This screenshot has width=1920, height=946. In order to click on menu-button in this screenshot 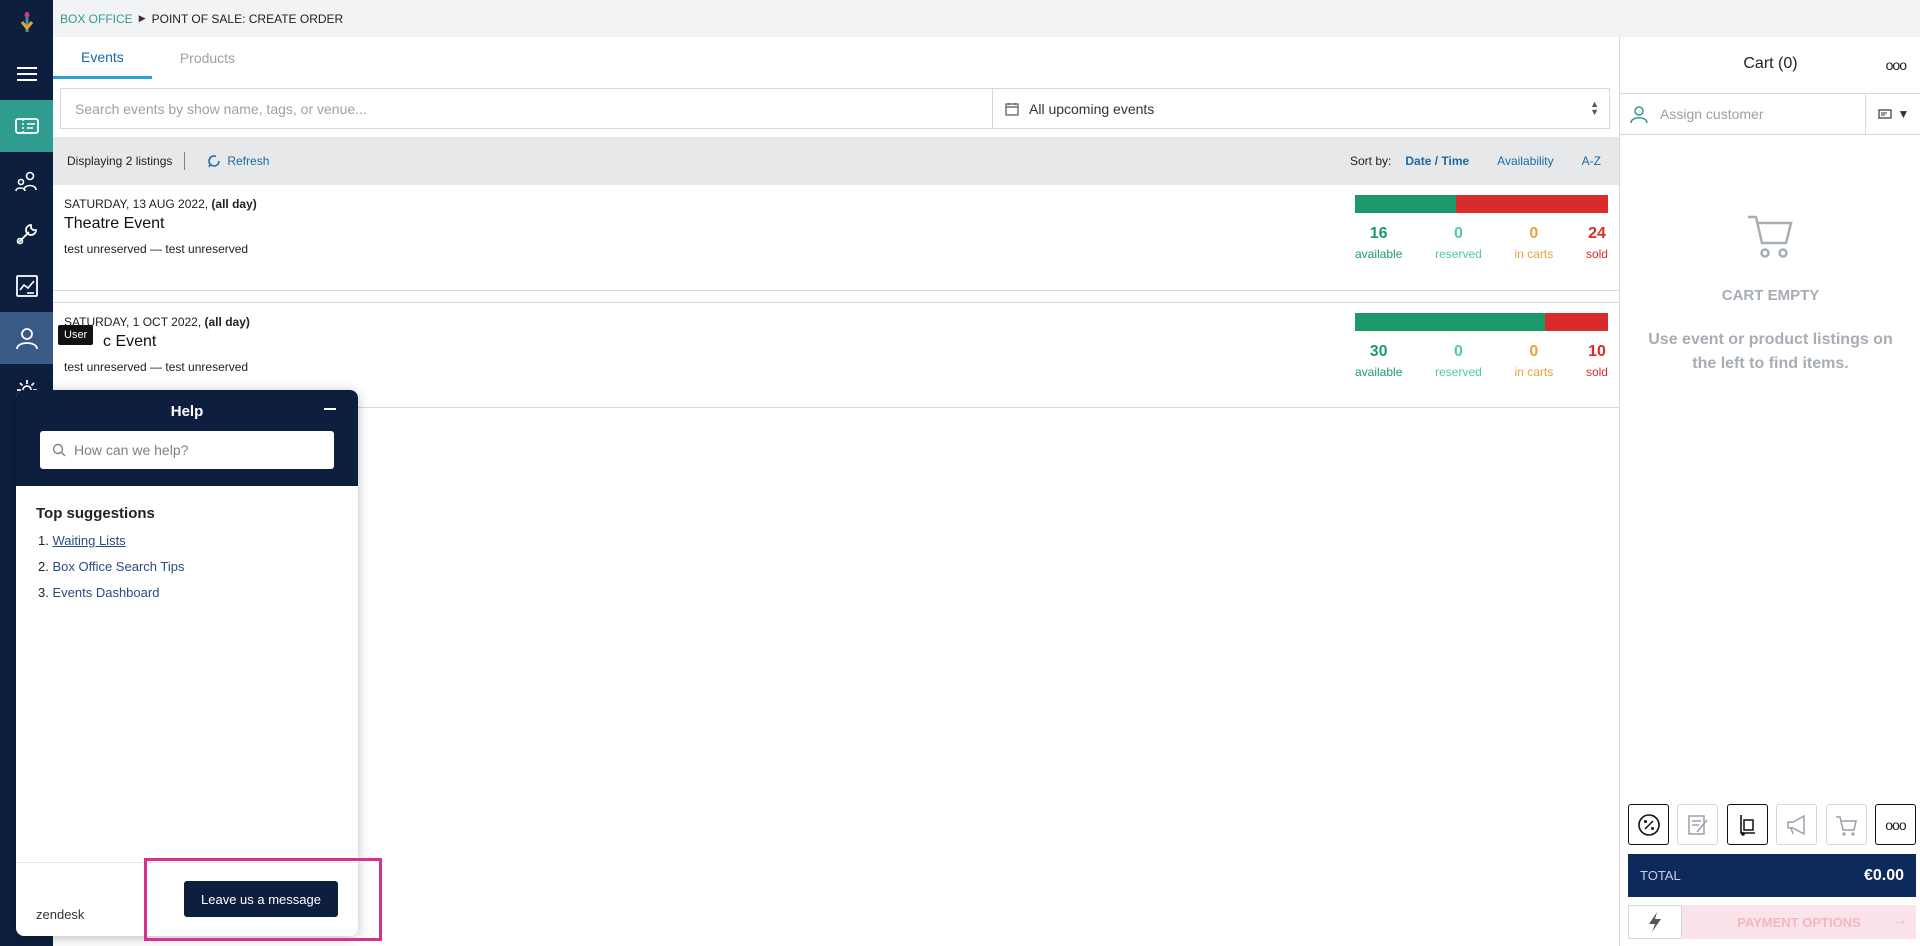, I will do `click(26, 74)`.